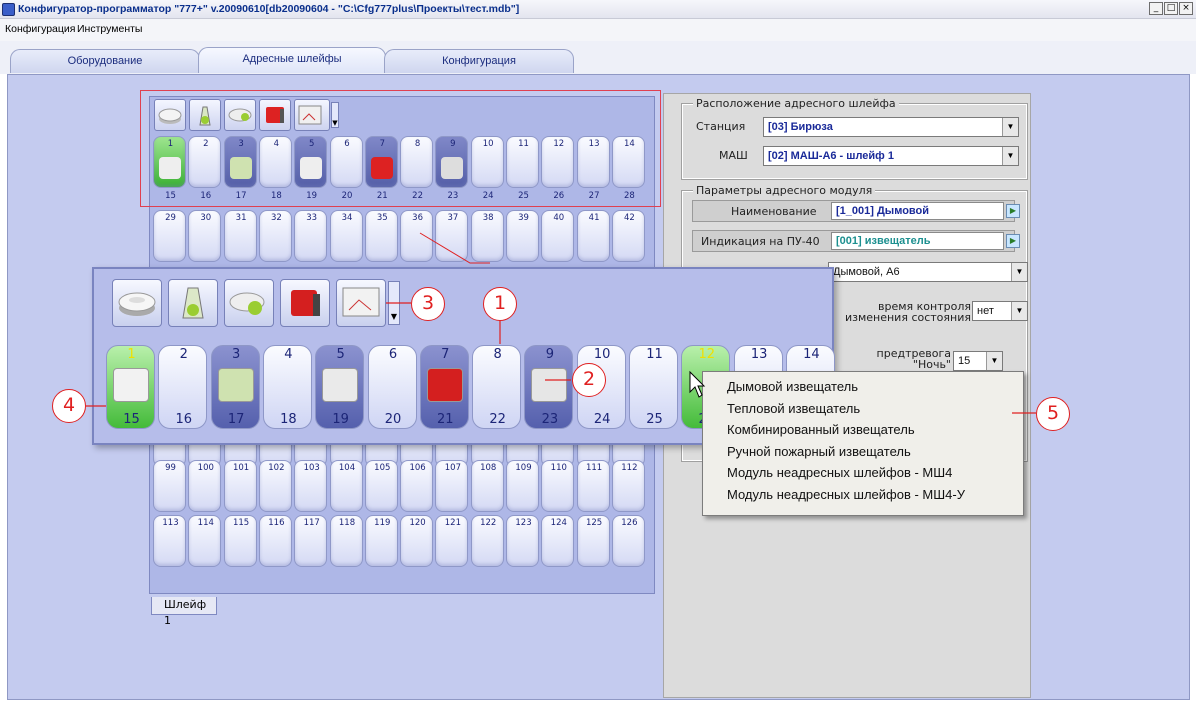 This screenshot has height=702, width=1196. What do you see at coordinates (1186, 8) in the screenshot?
I see `close-button: ×` at bounding box center [1186, 8].